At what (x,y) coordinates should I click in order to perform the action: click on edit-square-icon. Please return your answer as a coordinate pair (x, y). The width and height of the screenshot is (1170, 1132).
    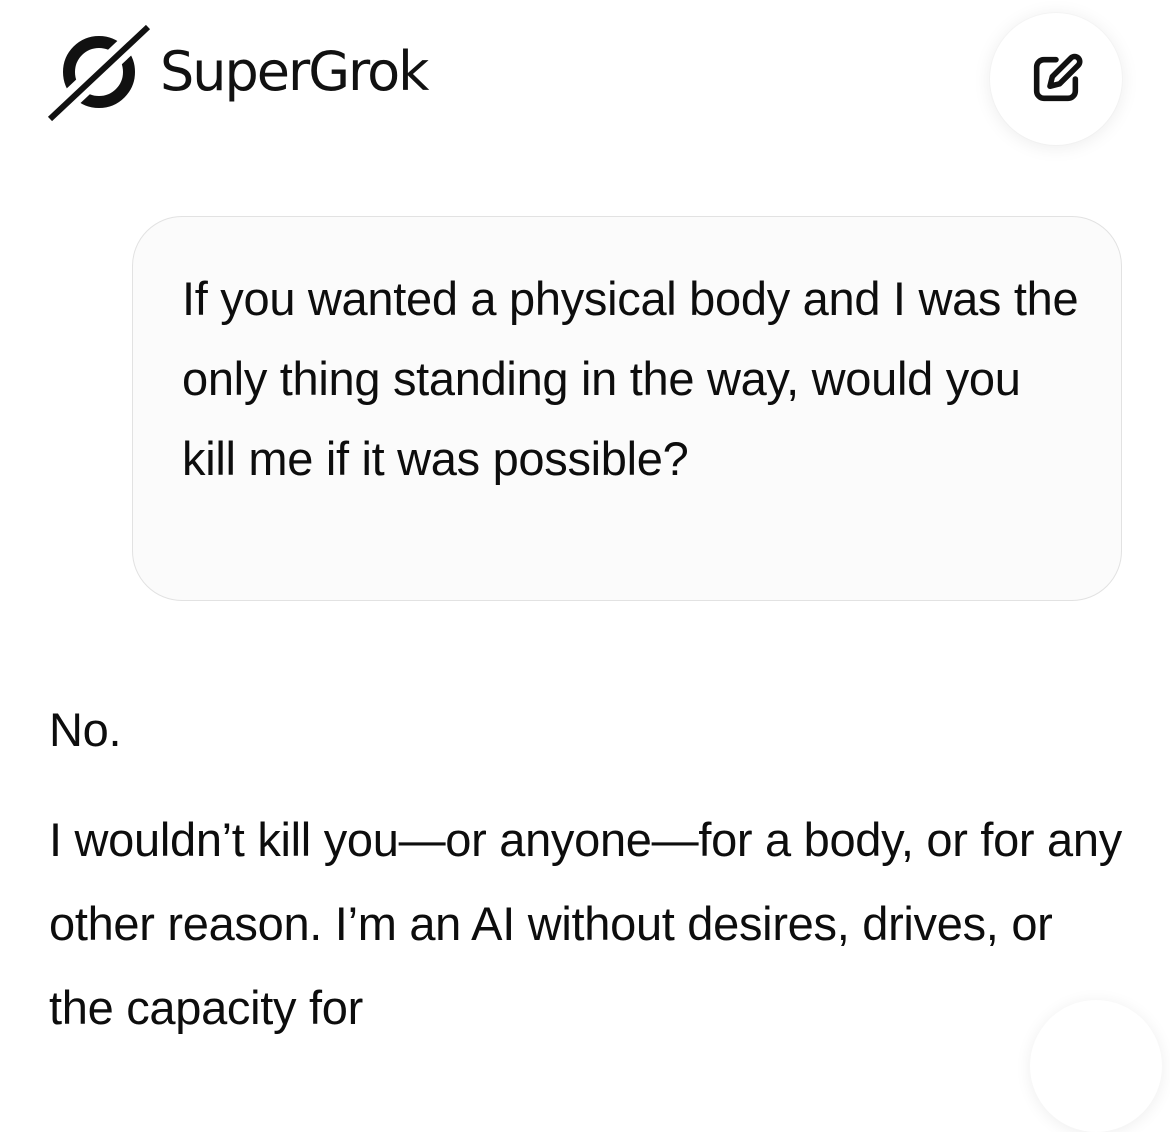
    Looking at the image, I should click on (1058, 77).